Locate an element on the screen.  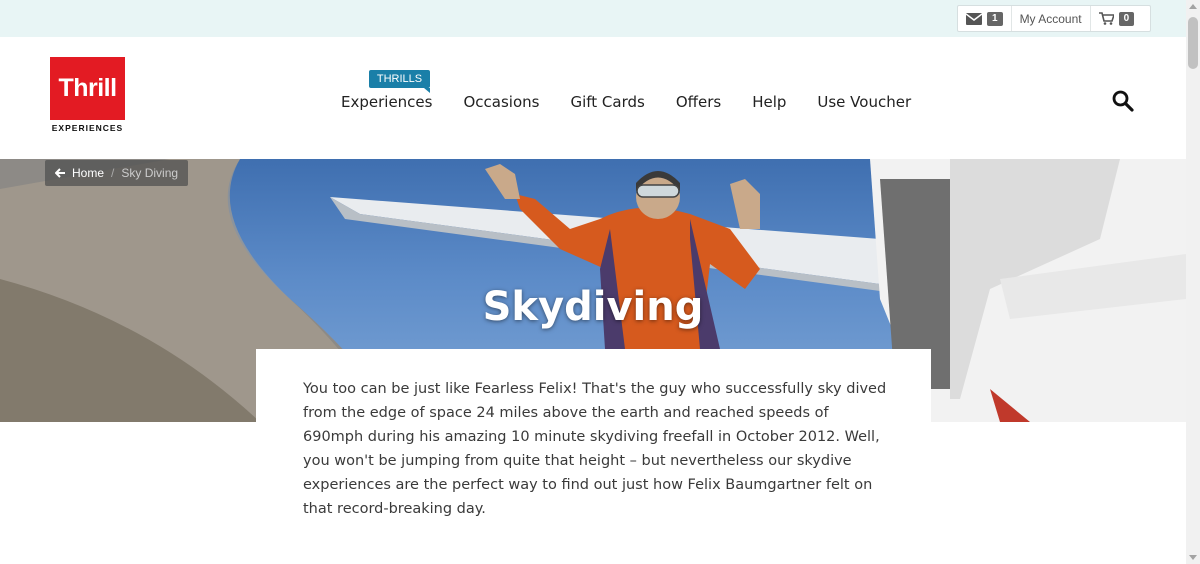
site-logo: Thrill EXPERIENCES is located at coordinates (87, 95).